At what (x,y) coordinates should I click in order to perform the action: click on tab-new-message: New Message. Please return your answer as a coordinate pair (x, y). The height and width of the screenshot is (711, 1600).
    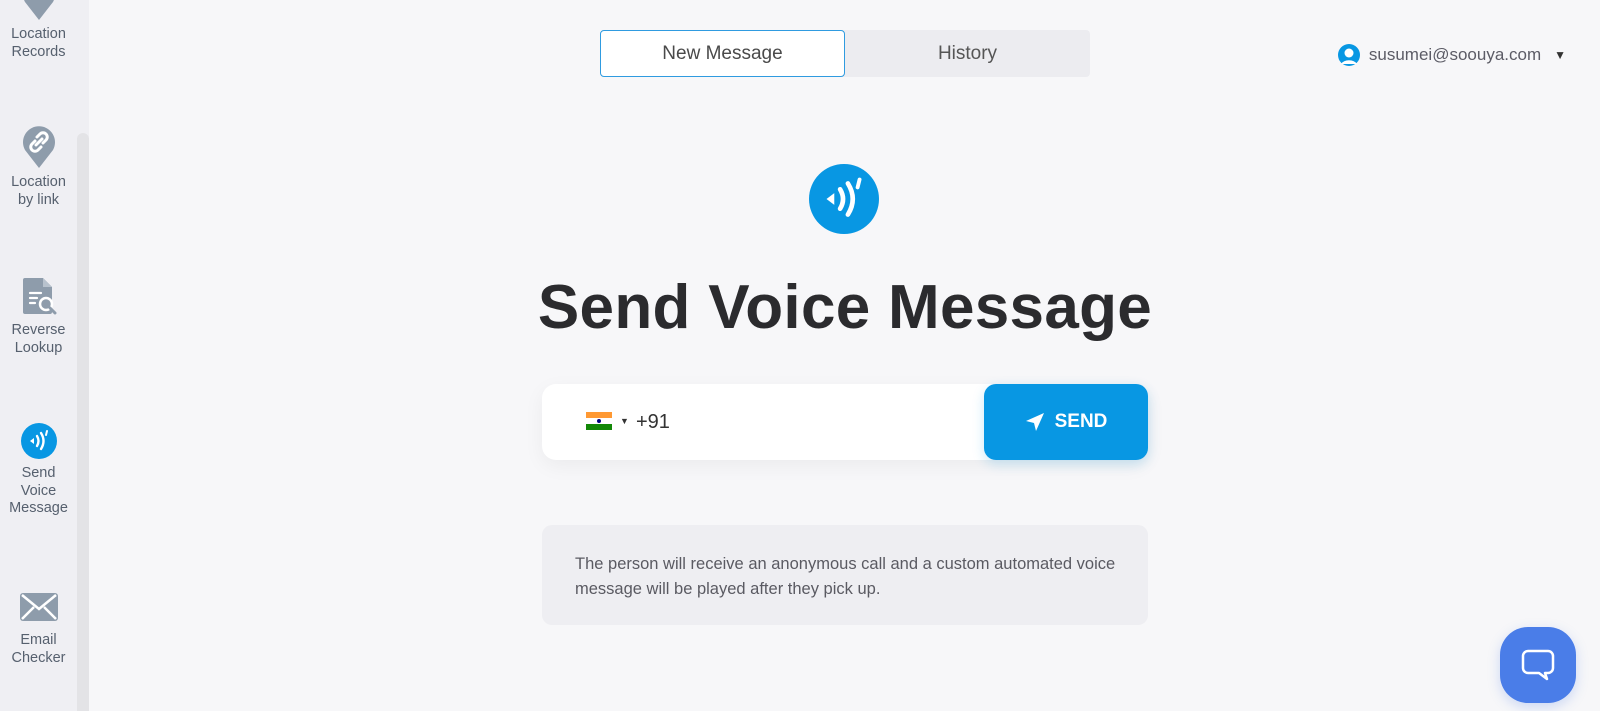
    Looking at the image, I should click on (722, 53).